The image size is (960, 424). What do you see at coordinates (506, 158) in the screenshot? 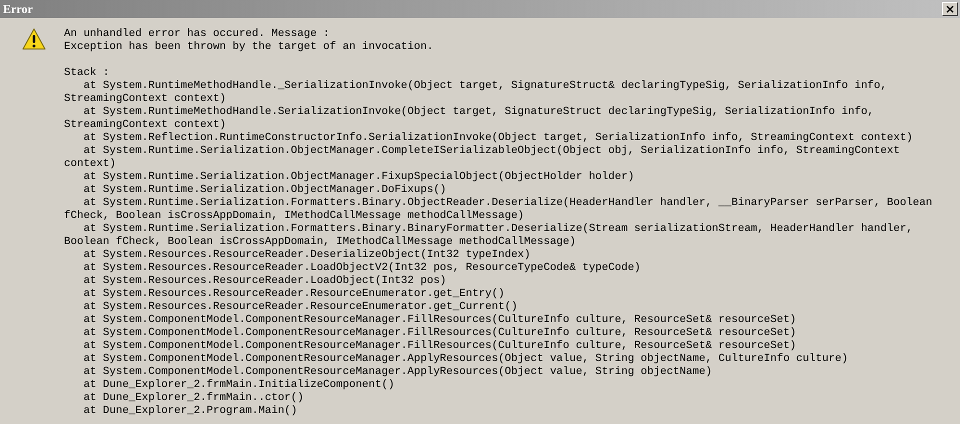
I see `stack-frame: at System.Runtime.Serialization.ObjectManager.CompleteISerializableObject(Object obj, SerializationInfo info, StreamingContext context)` at bounding box center [506, 158].